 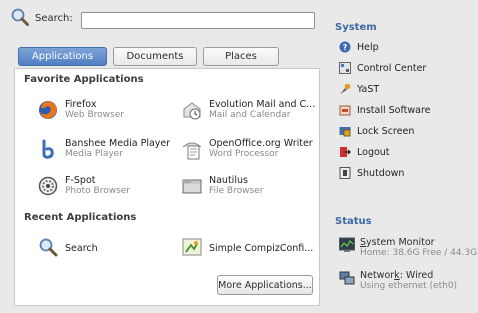 I want to click on evolution-icon, so click(x=192, y=111).